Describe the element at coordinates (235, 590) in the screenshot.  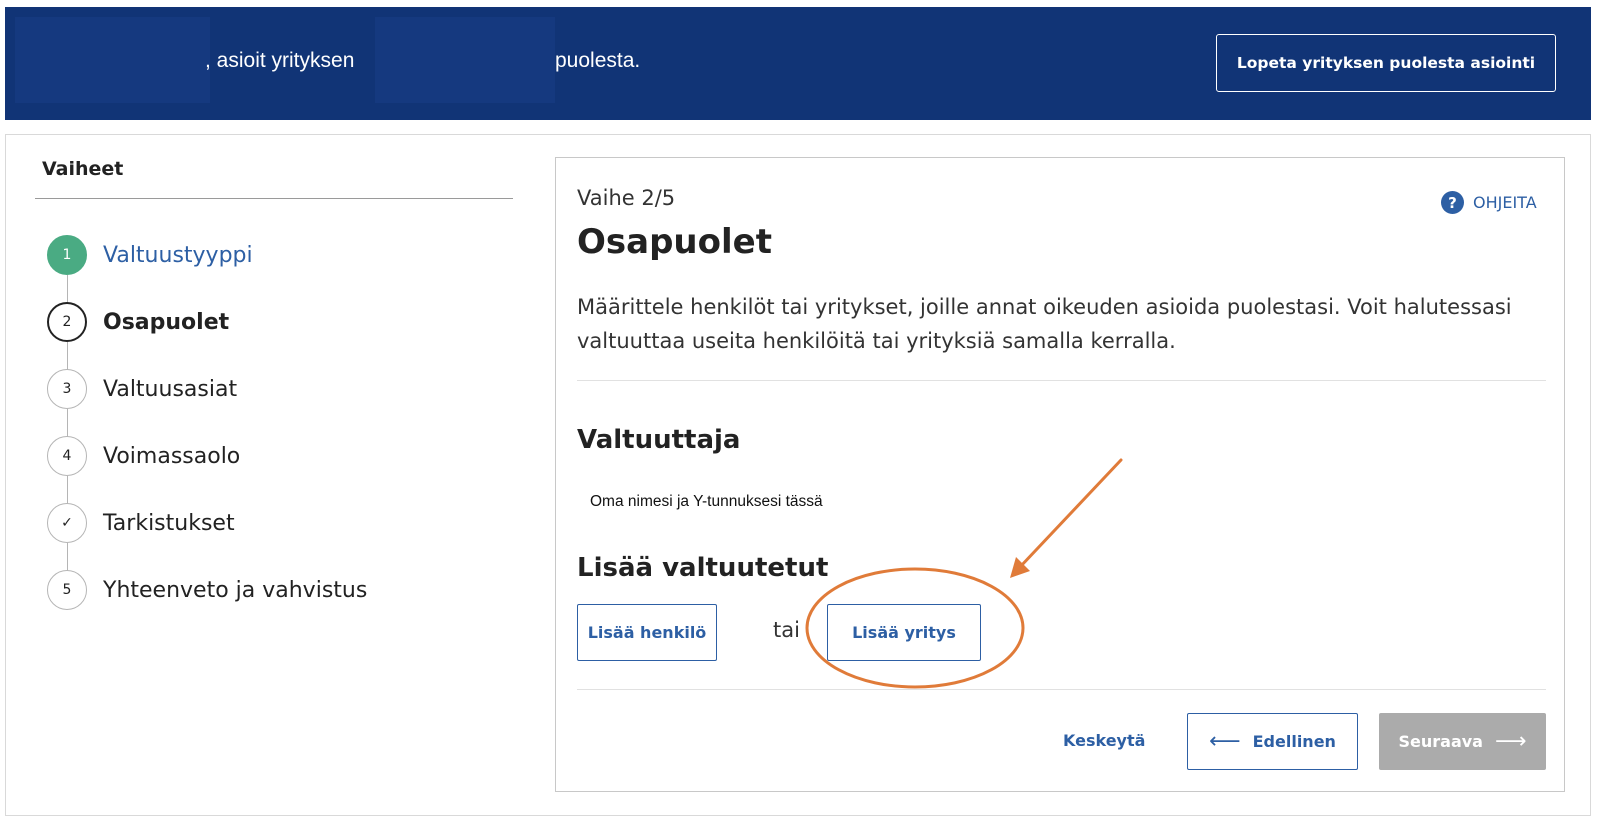
I see `step-label: Yhteenveto ja vahvistus` at that location.